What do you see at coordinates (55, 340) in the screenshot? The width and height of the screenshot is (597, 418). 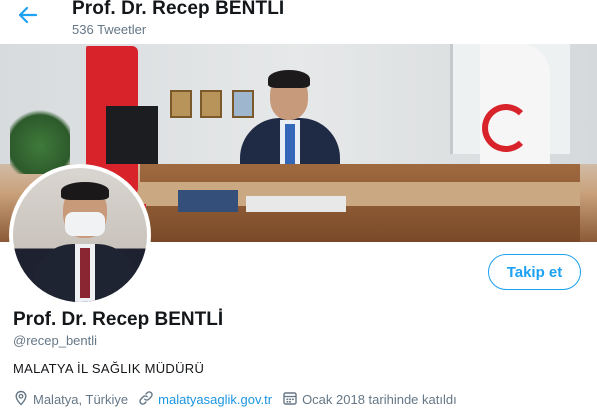 I see `profile-handle: @recep_bentli` at bounding box center [55, 340].